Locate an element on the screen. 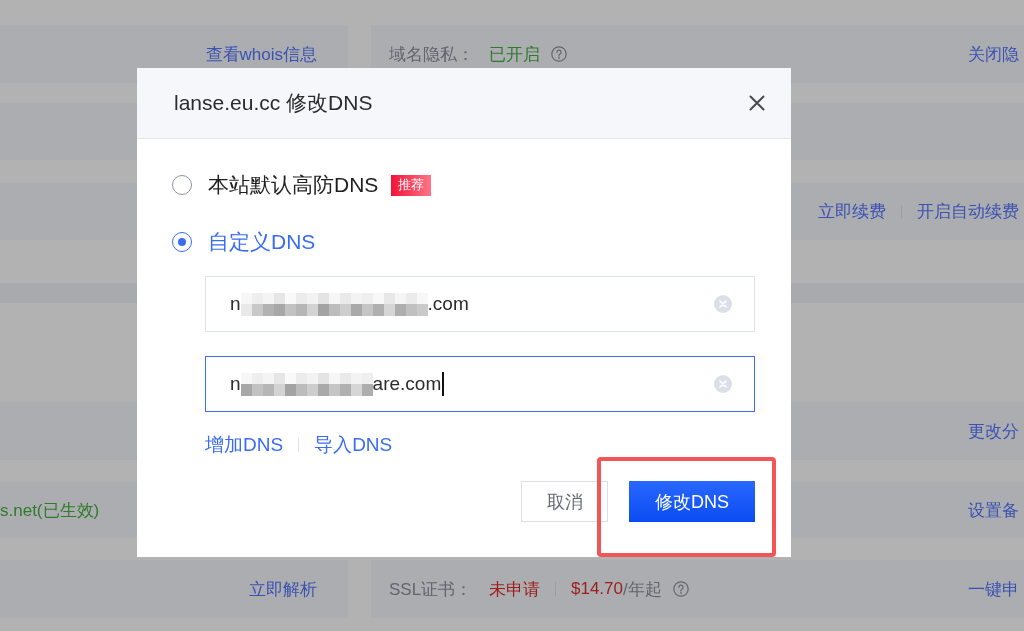 The image size is (1024, 631). status-text: 未申请 is located at coordinates (514, 589).